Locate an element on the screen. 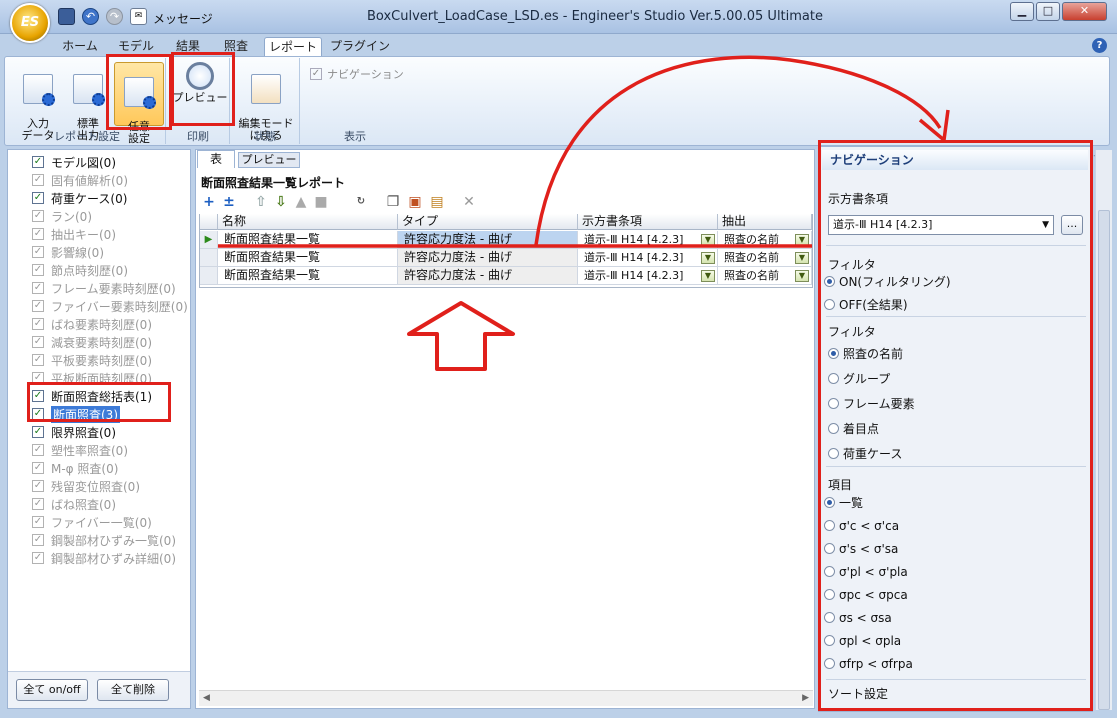  move-up-icon: ⇧ is located at coordinates (261, 202).